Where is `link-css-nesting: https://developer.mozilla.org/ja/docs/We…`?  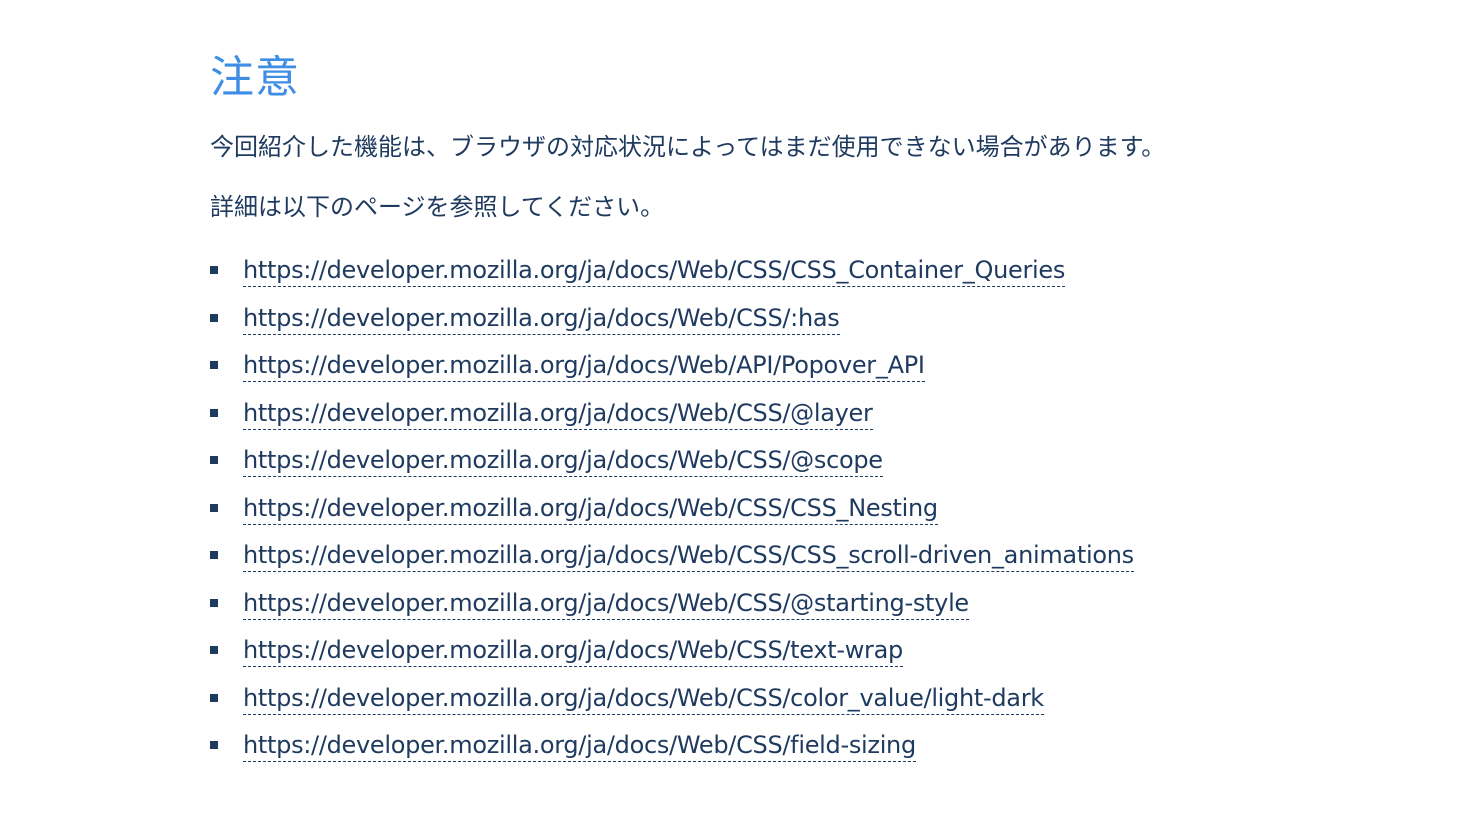 link-css-nesting: https://developer.mozilla.org/ja/docs/We… is located at coordinates (590, 508).